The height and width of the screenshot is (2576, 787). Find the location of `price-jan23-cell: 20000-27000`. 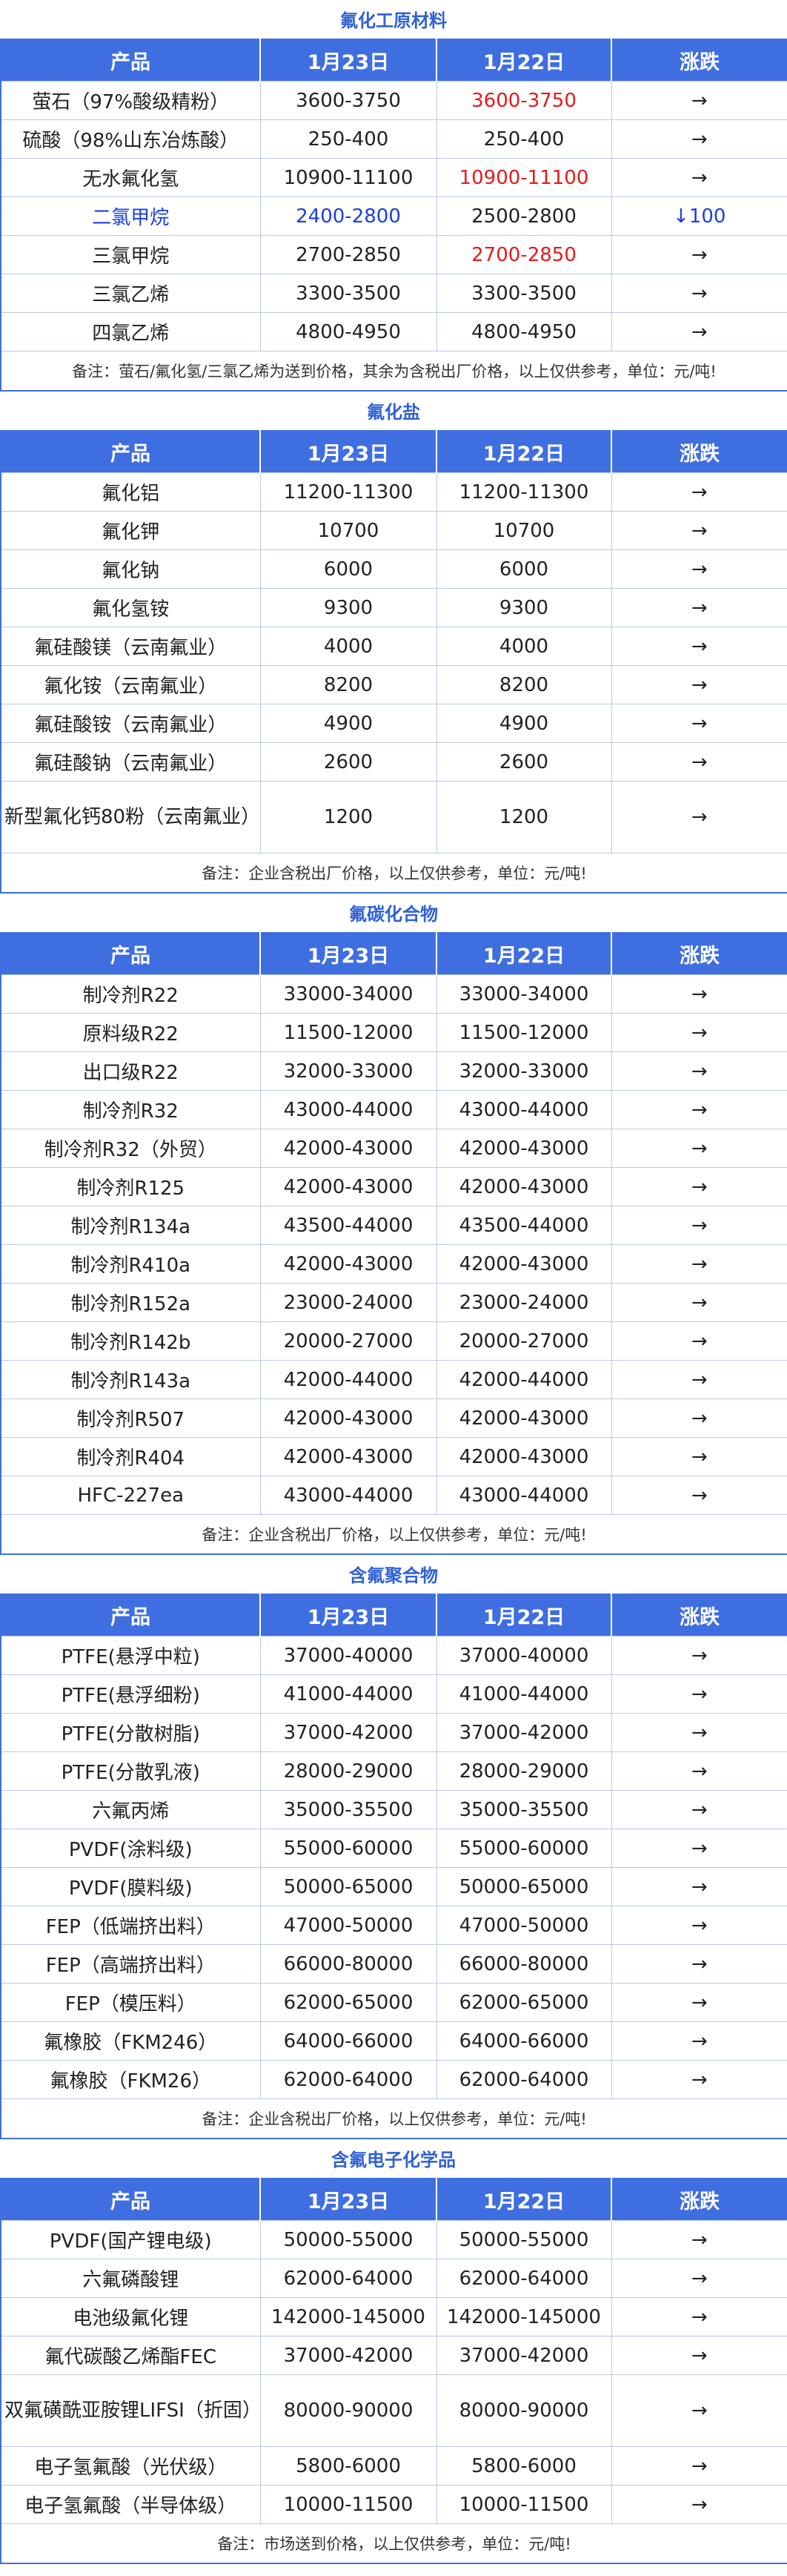

price-jan23-cell: 20000-27000 is located at coordinates (348, 1341).